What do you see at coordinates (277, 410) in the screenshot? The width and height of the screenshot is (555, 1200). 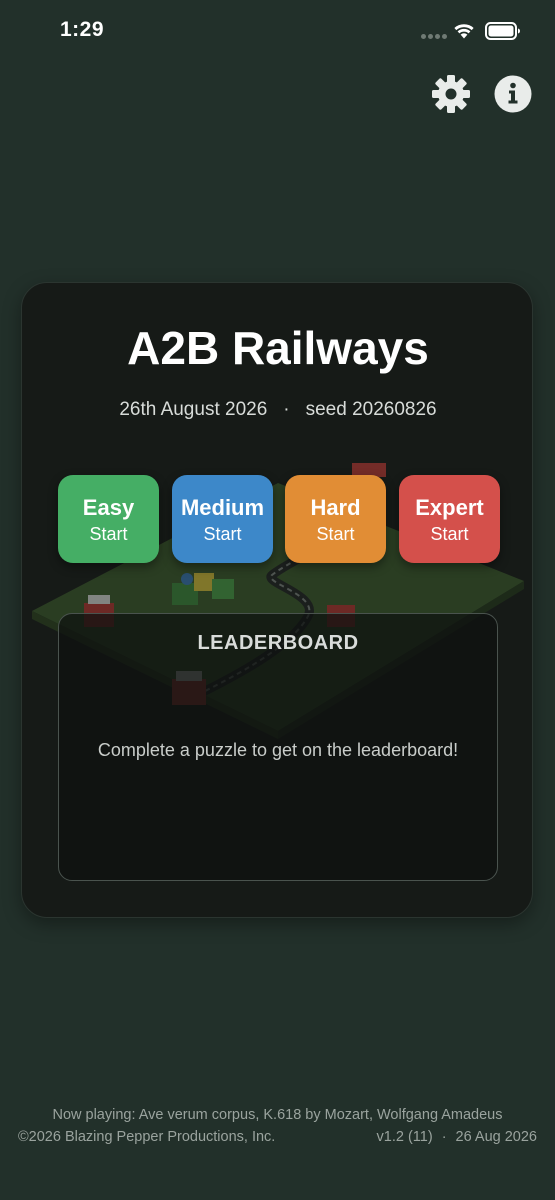 I see `puzzle-subtitle: 26th August 2026 · seed 20260826` at bounding box center [277, 410].